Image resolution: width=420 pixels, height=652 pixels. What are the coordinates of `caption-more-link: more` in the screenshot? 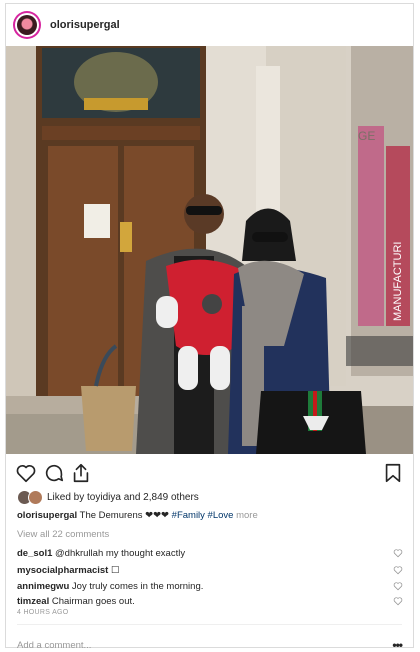 It's located at (247, 515).